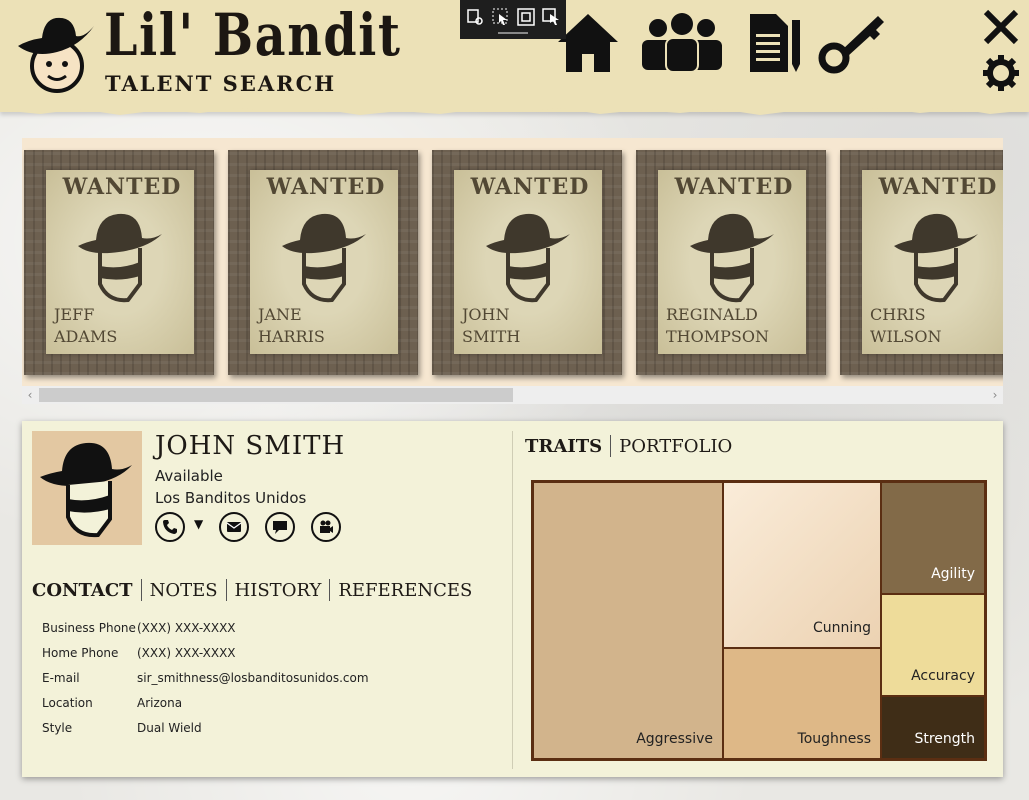 This screenshot has width=1029, height=800. Describe the element at coordinates (231, 498) in the screenshot. I see `person-organization: Los Banditos Unidos` at that location.